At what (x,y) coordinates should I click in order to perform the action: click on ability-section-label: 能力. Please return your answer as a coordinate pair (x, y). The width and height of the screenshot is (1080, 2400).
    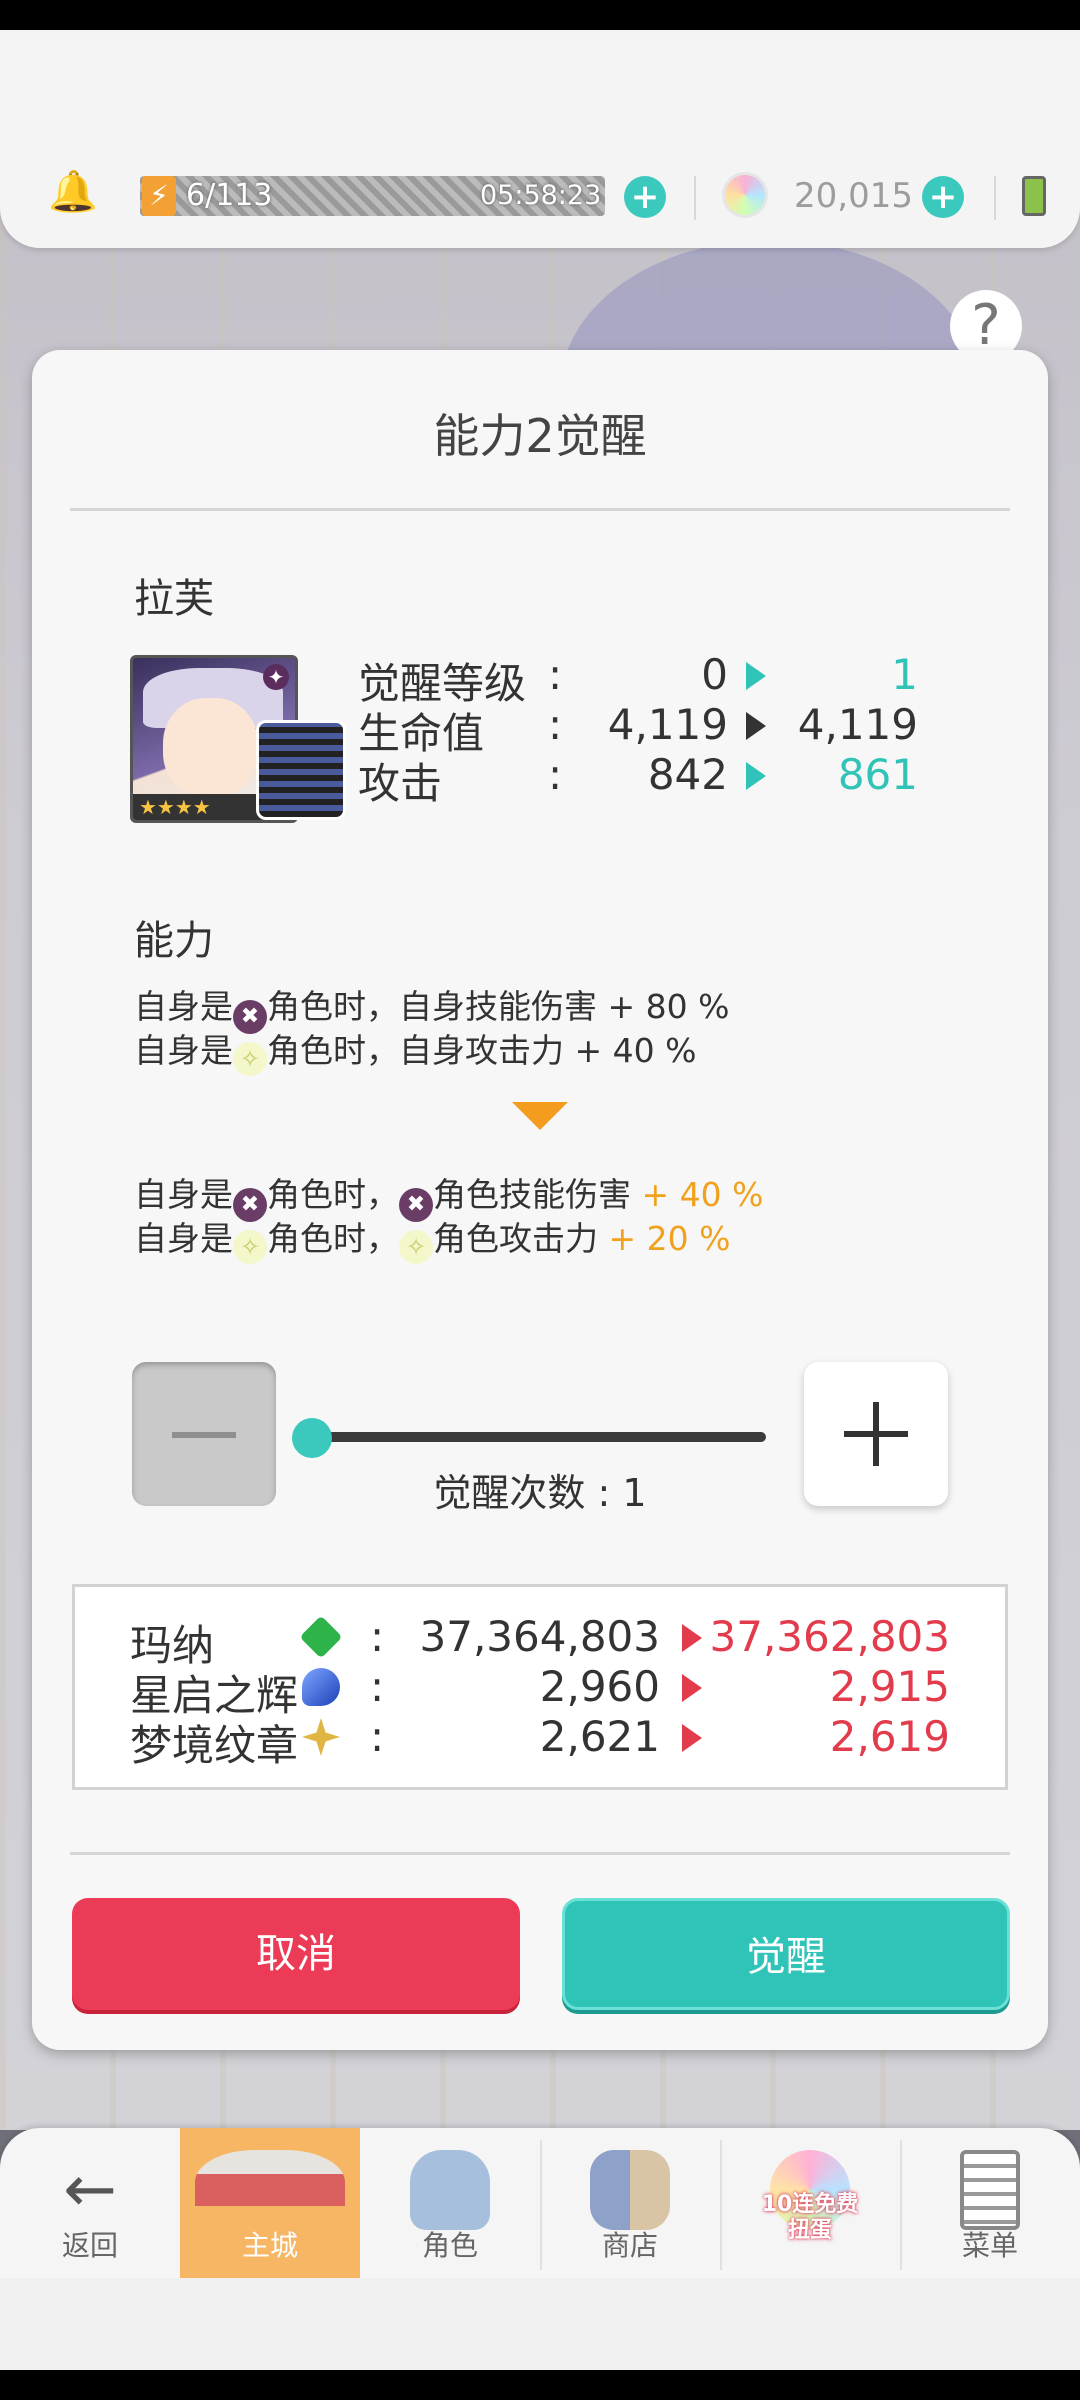
    Looking at the image, I should click on (174, 941).